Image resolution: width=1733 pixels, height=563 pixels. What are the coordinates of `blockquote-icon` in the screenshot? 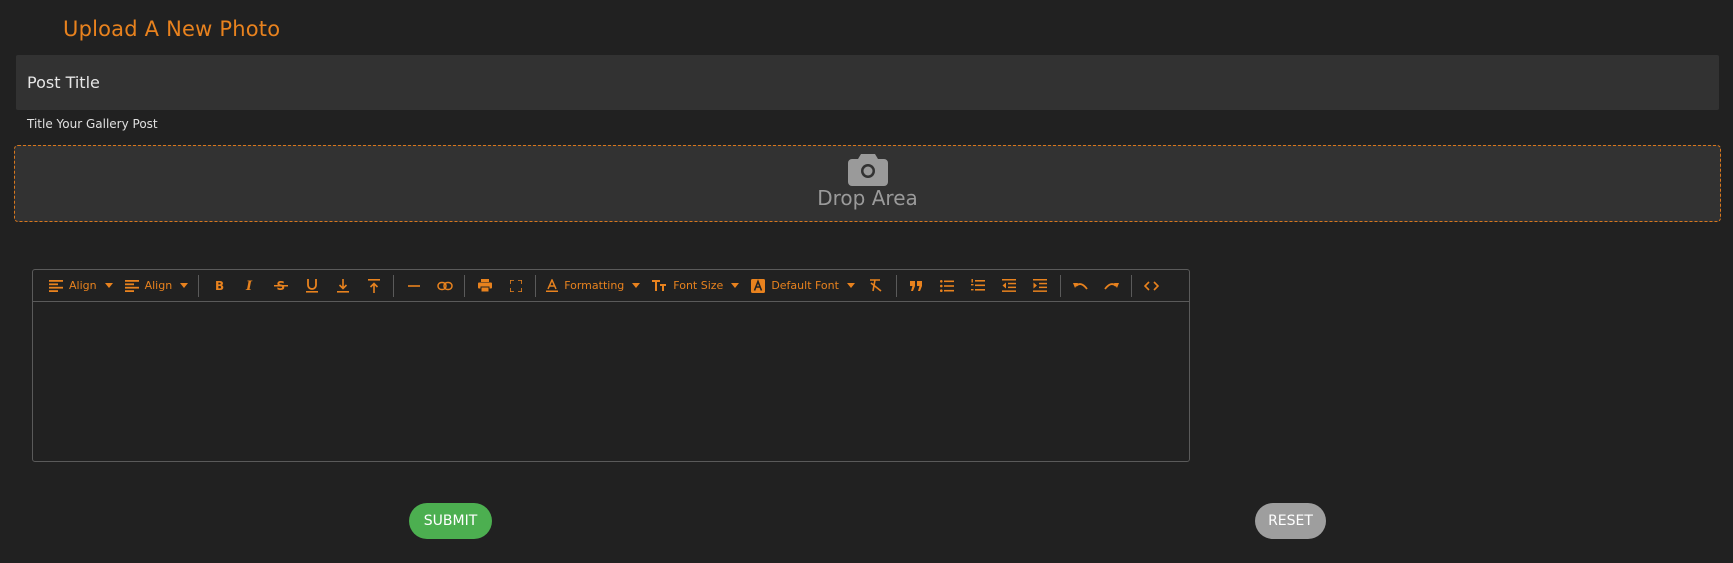 It's located at (915, 285).